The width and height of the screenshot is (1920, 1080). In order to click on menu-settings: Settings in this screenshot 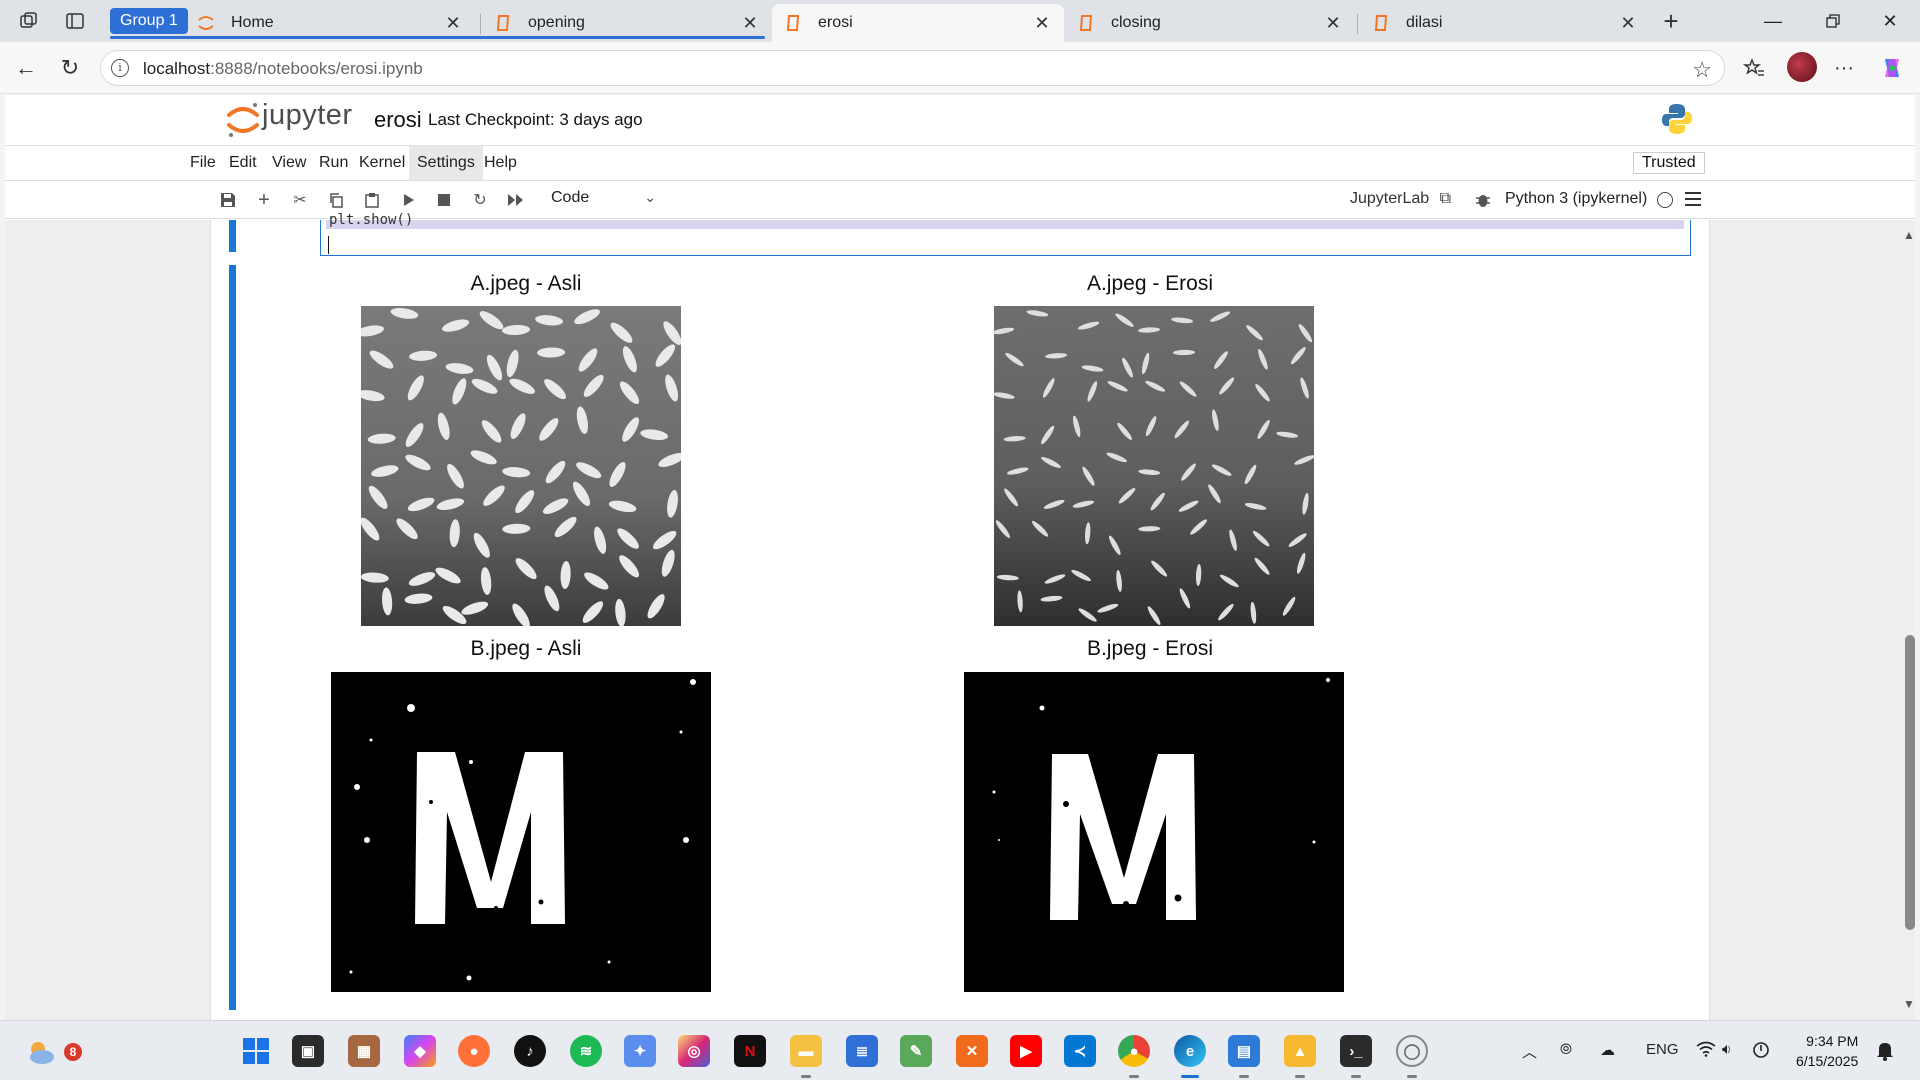, I will do `click(446, 163)`.